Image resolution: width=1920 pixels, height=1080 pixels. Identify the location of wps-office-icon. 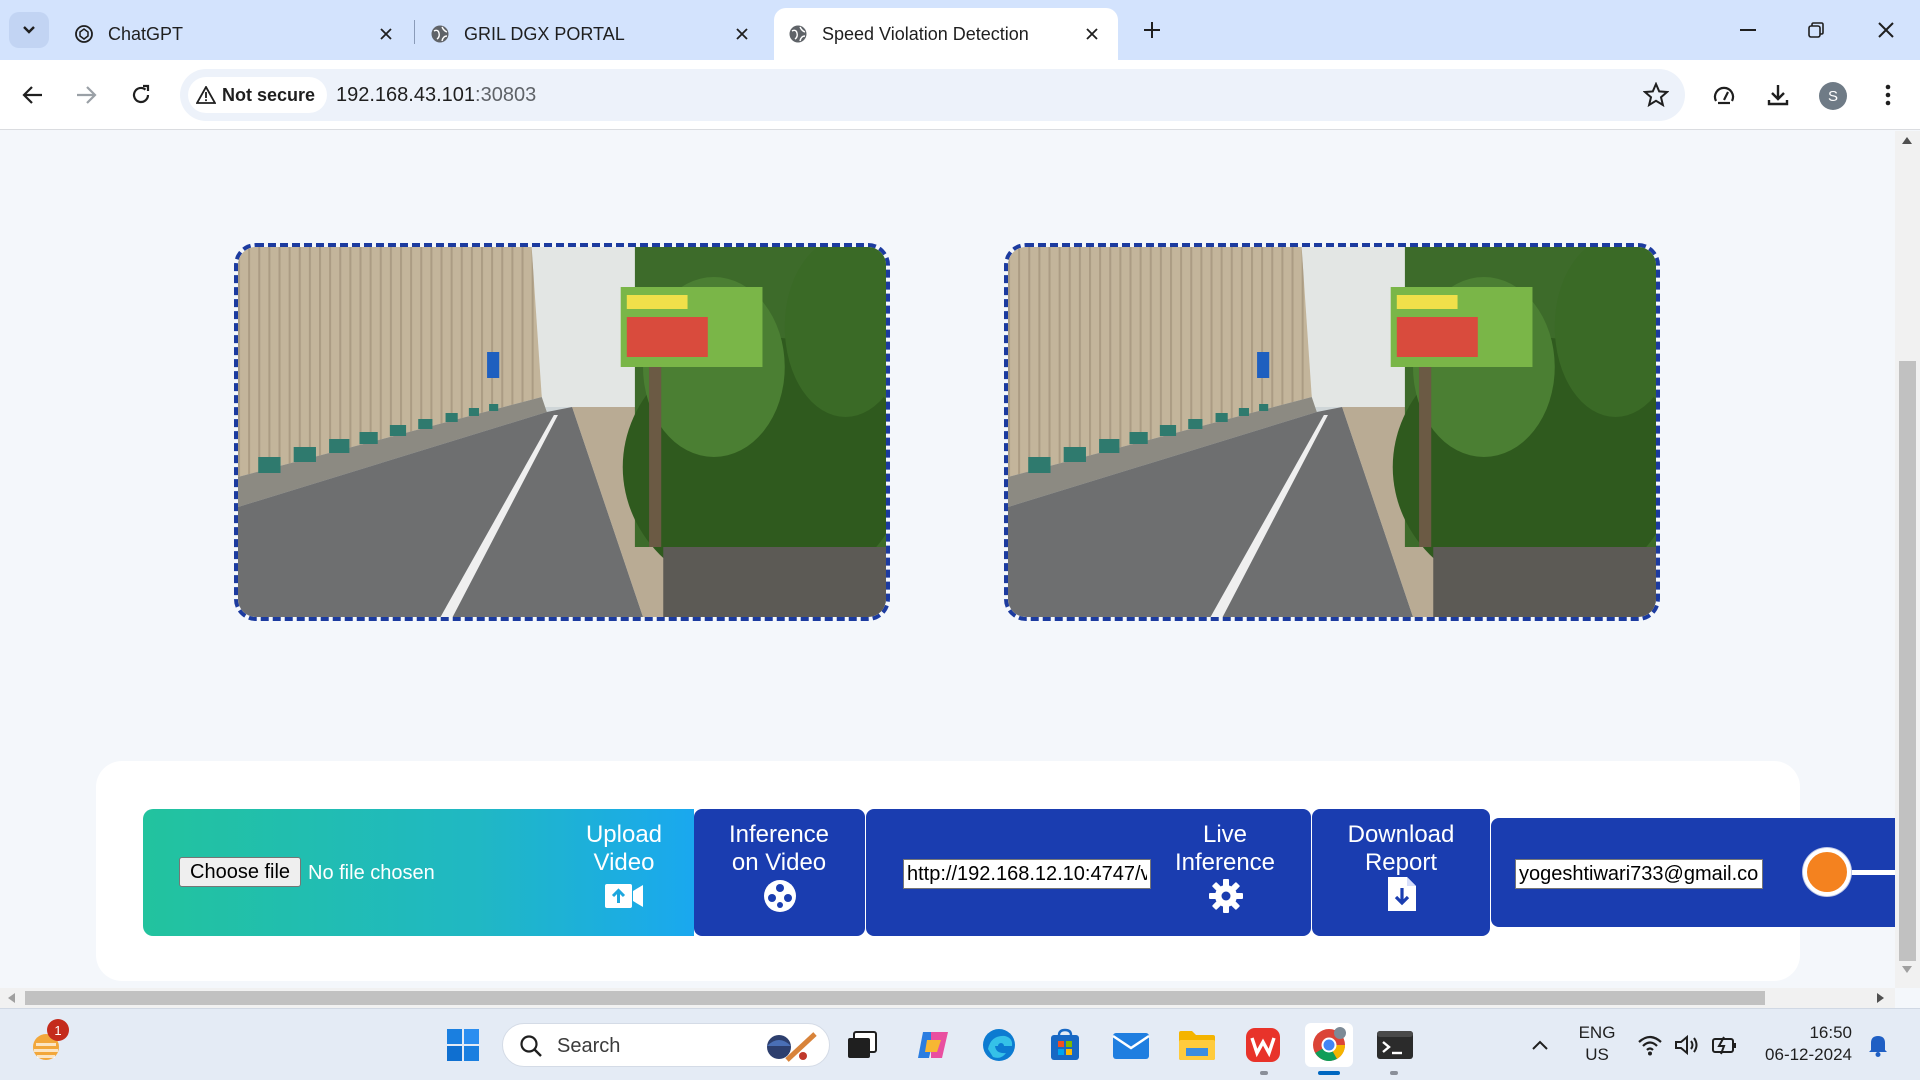
(1263, 1045).